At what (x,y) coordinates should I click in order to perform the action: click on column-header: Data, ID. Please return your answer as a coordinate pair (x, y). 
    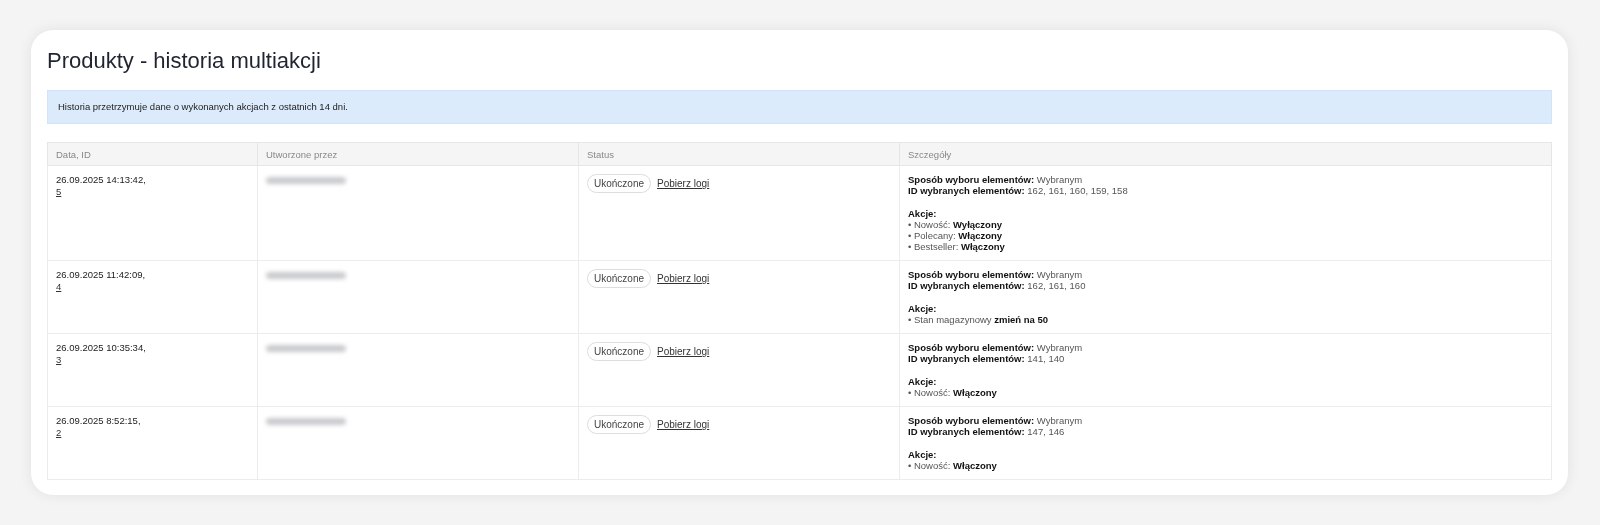
    Looking at the image, I should click on (152, 154).